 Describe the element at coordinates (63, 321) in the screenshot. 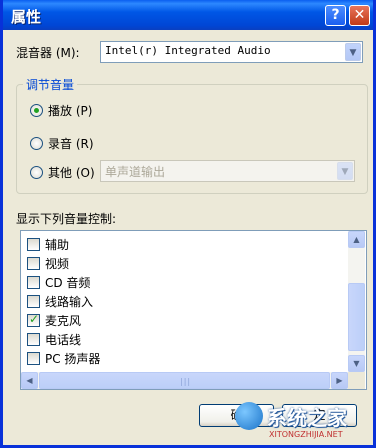

I see `list-item-label: 麦克风` at that location.